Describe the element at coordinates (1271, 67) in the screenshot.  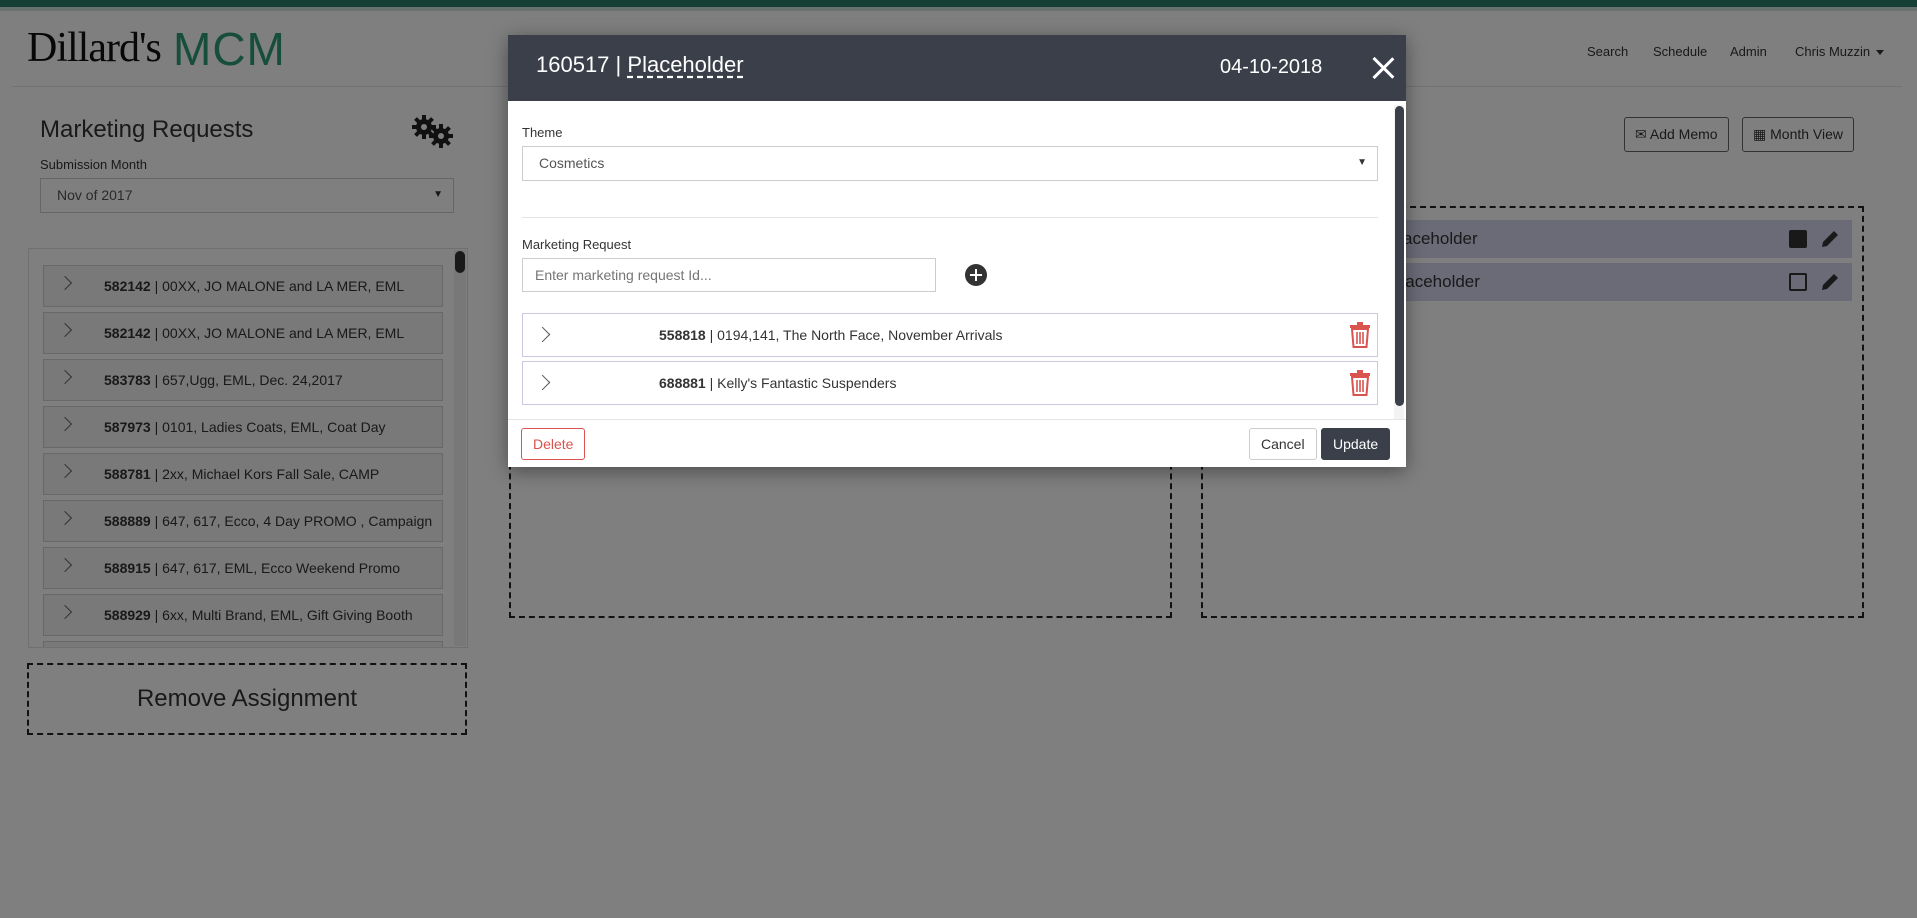
I see `modal-date: 04-10-2018` at that location.